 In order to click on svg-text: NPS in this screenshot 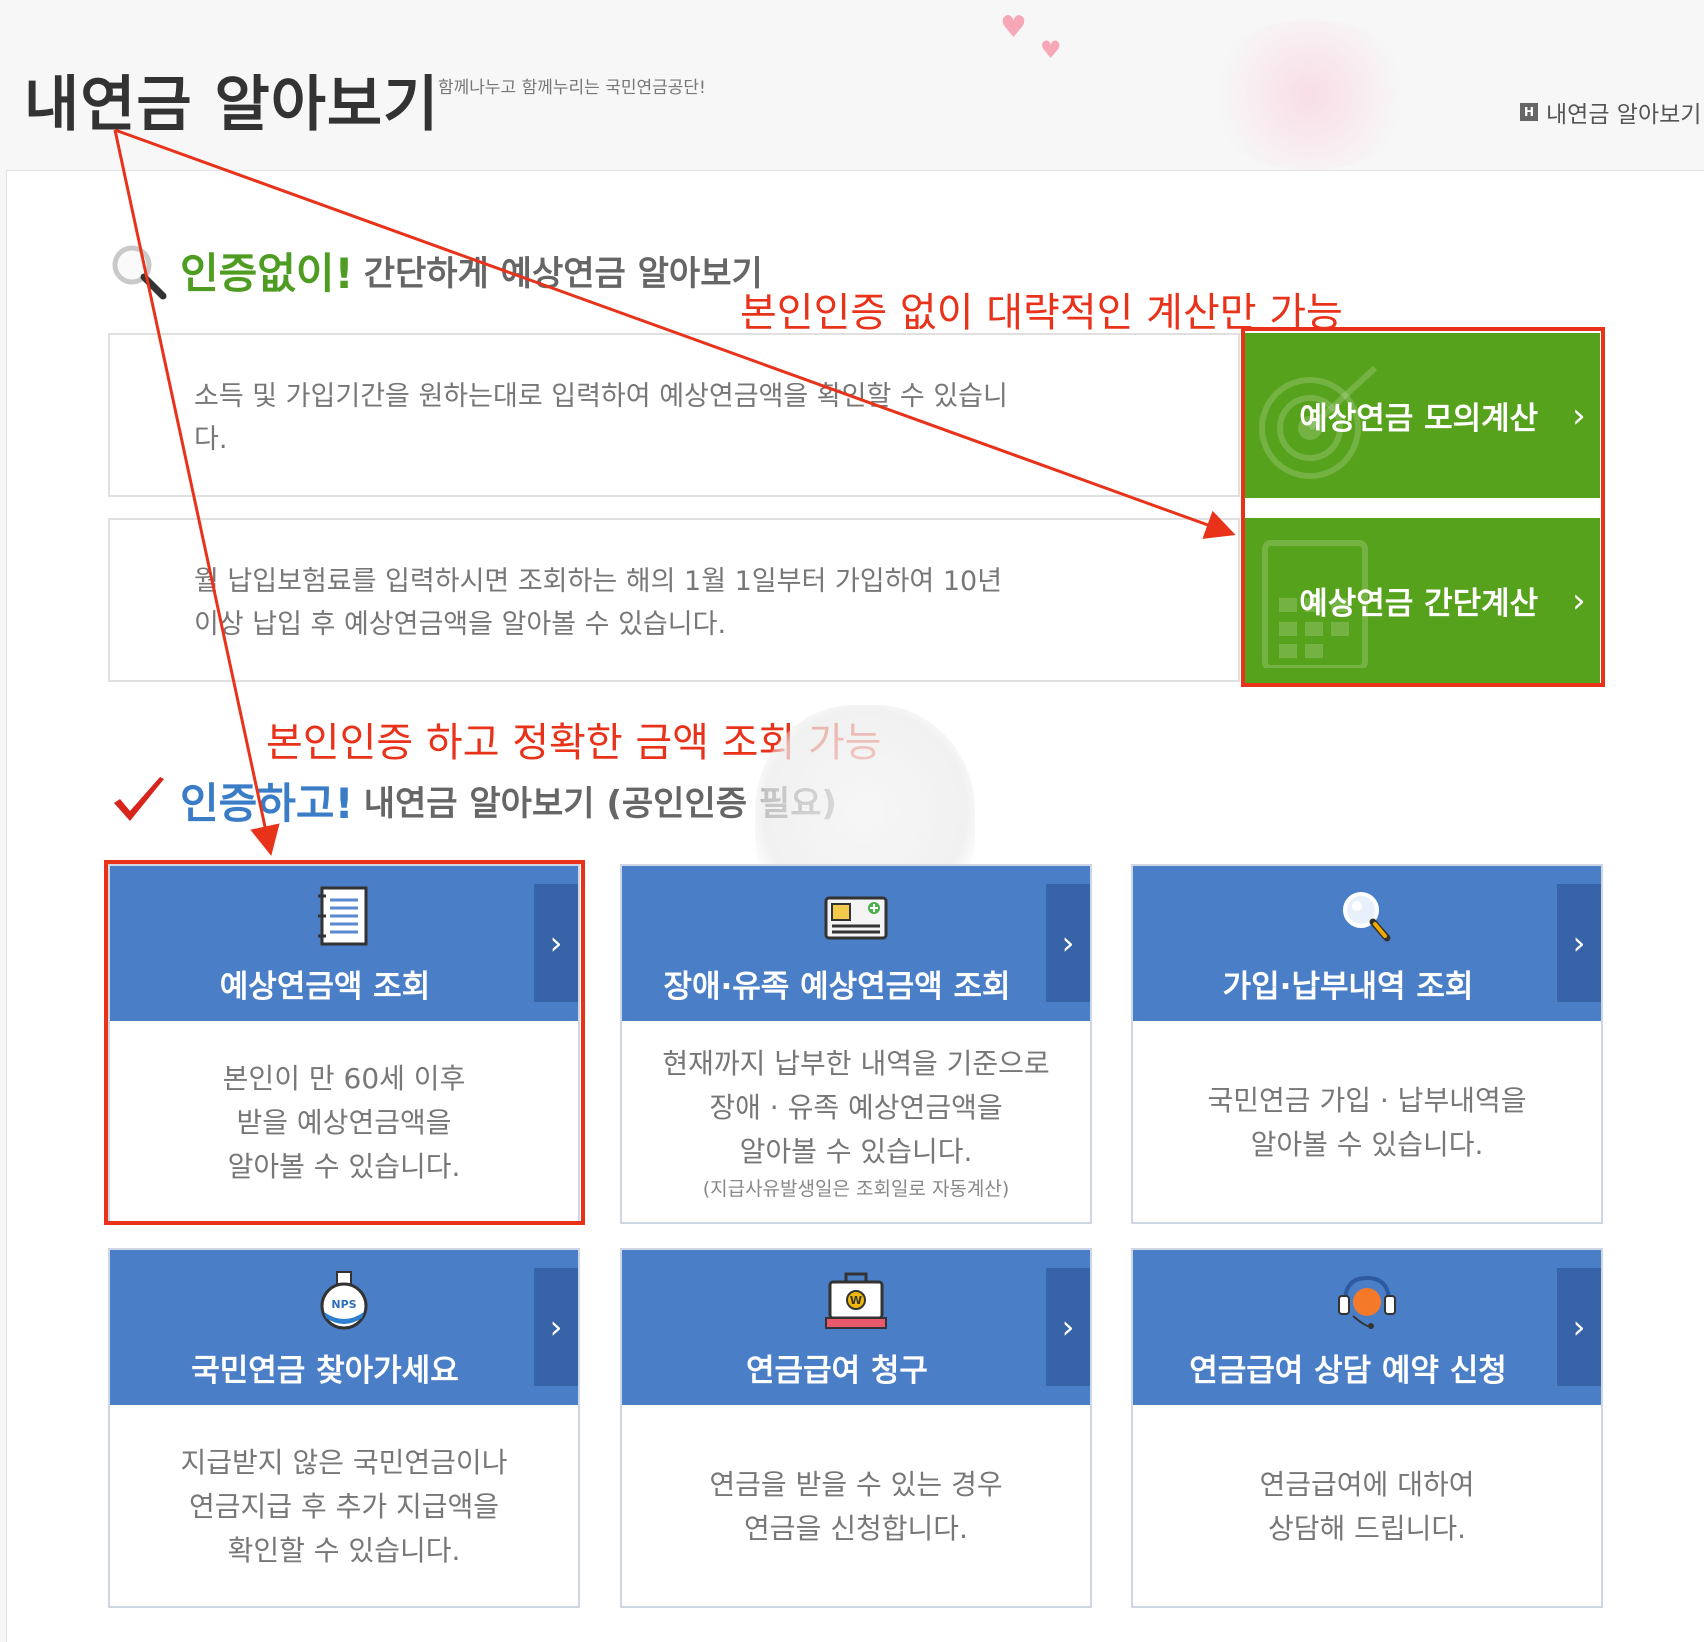, I will do `click(343, 1304)`.